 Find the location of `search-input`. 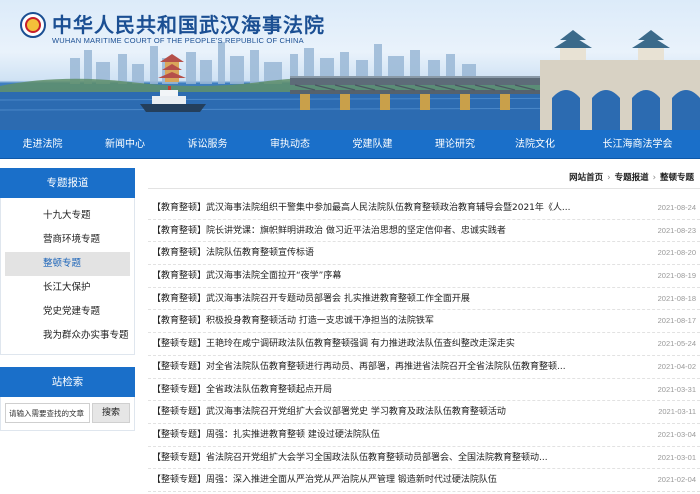

search-input is located at coordinates (47, 413).